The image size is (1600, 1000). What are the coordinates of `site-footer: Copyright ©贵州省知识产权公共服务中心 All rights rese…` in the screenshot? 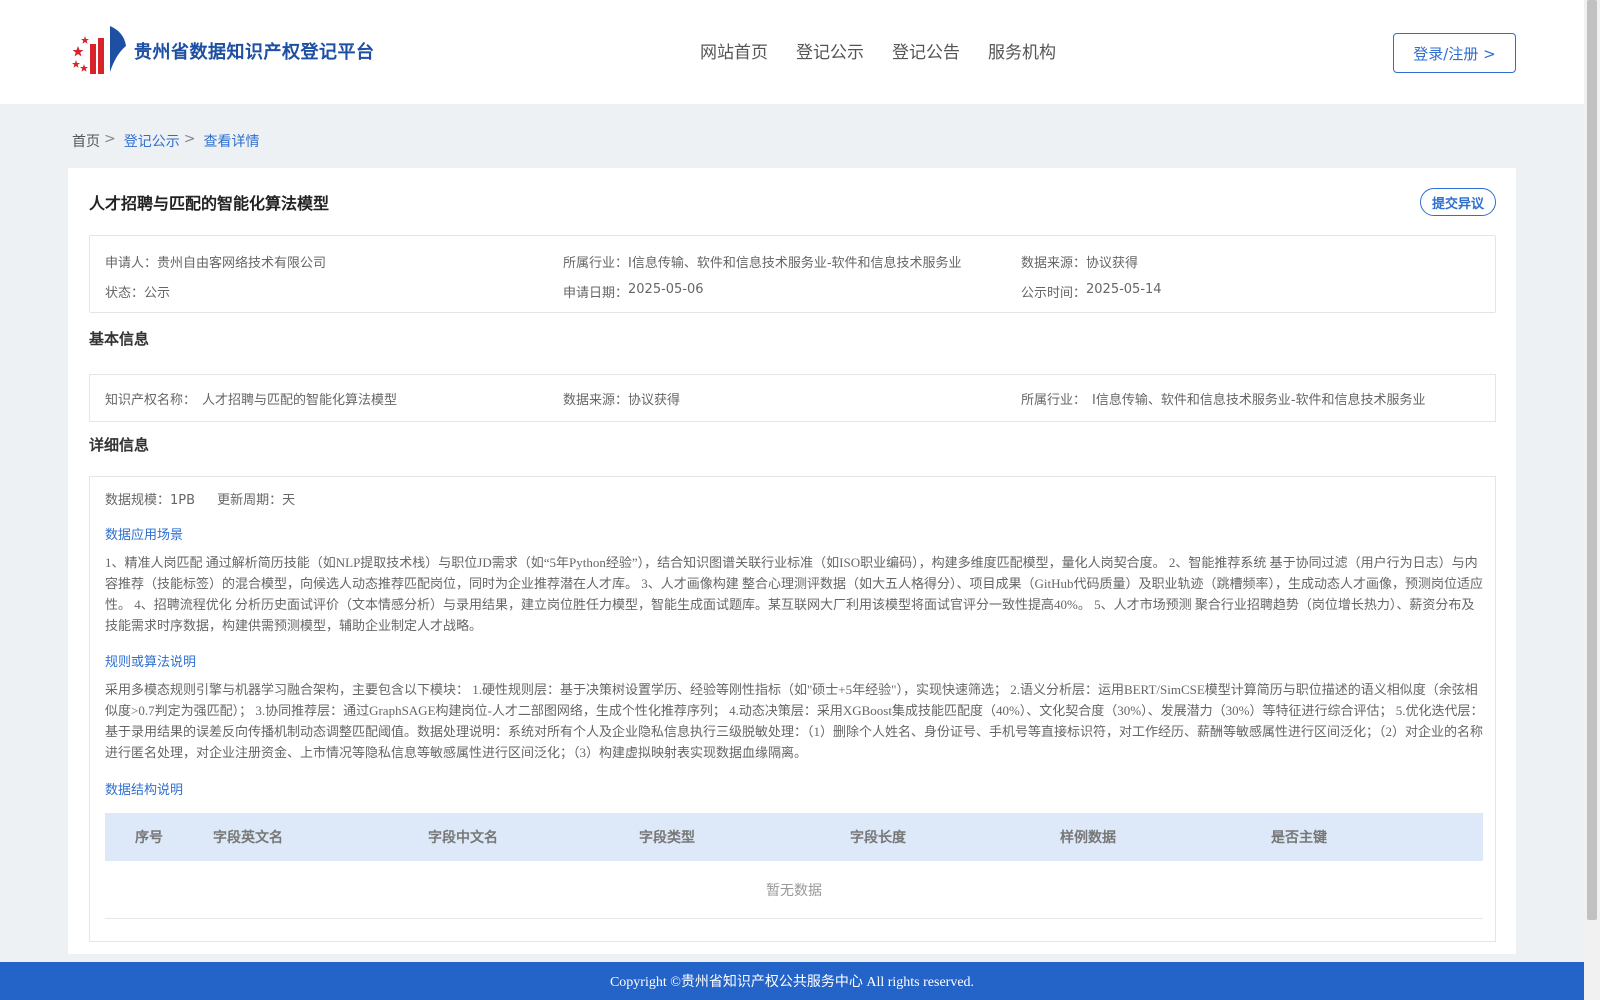 It's located at (792, 981).